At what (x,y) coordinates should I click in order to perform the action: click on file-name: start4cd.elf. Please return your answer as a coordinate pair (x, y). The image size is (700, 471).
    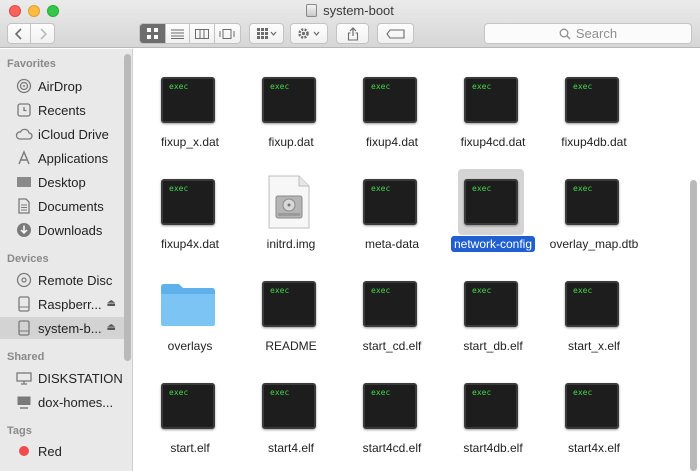
    Looking at the image, I should click on (392, 448).